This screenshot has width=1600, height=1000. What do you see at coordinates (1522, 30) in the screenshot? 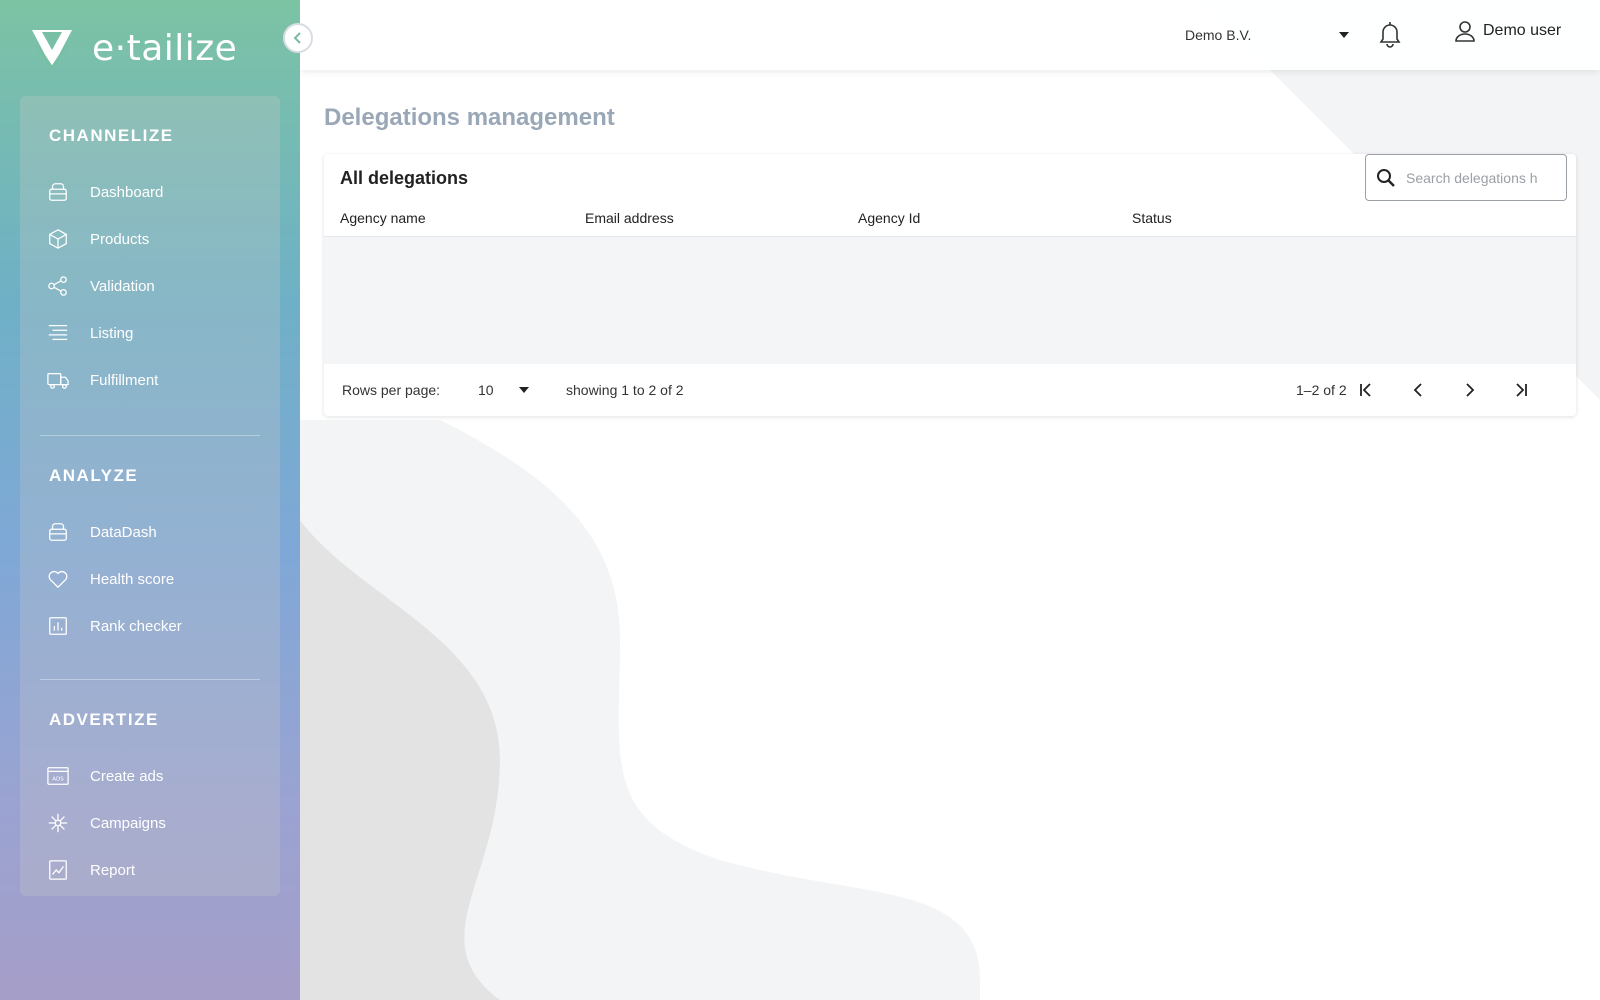
I see `user-name: Demo user` at bounding box center [1522, 30].